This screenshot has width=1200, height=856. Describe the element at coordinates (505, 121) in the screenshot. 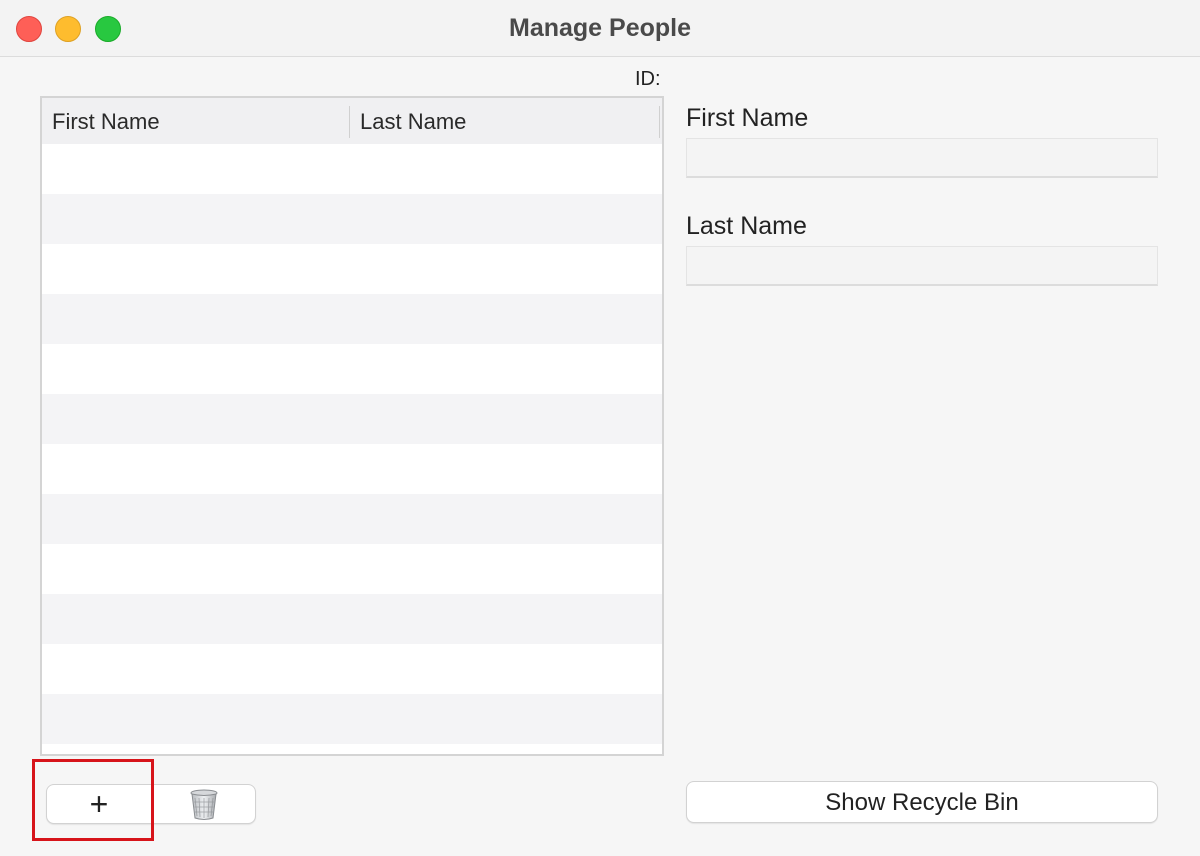

I see `column-header-last-name: Last Name` at that location.